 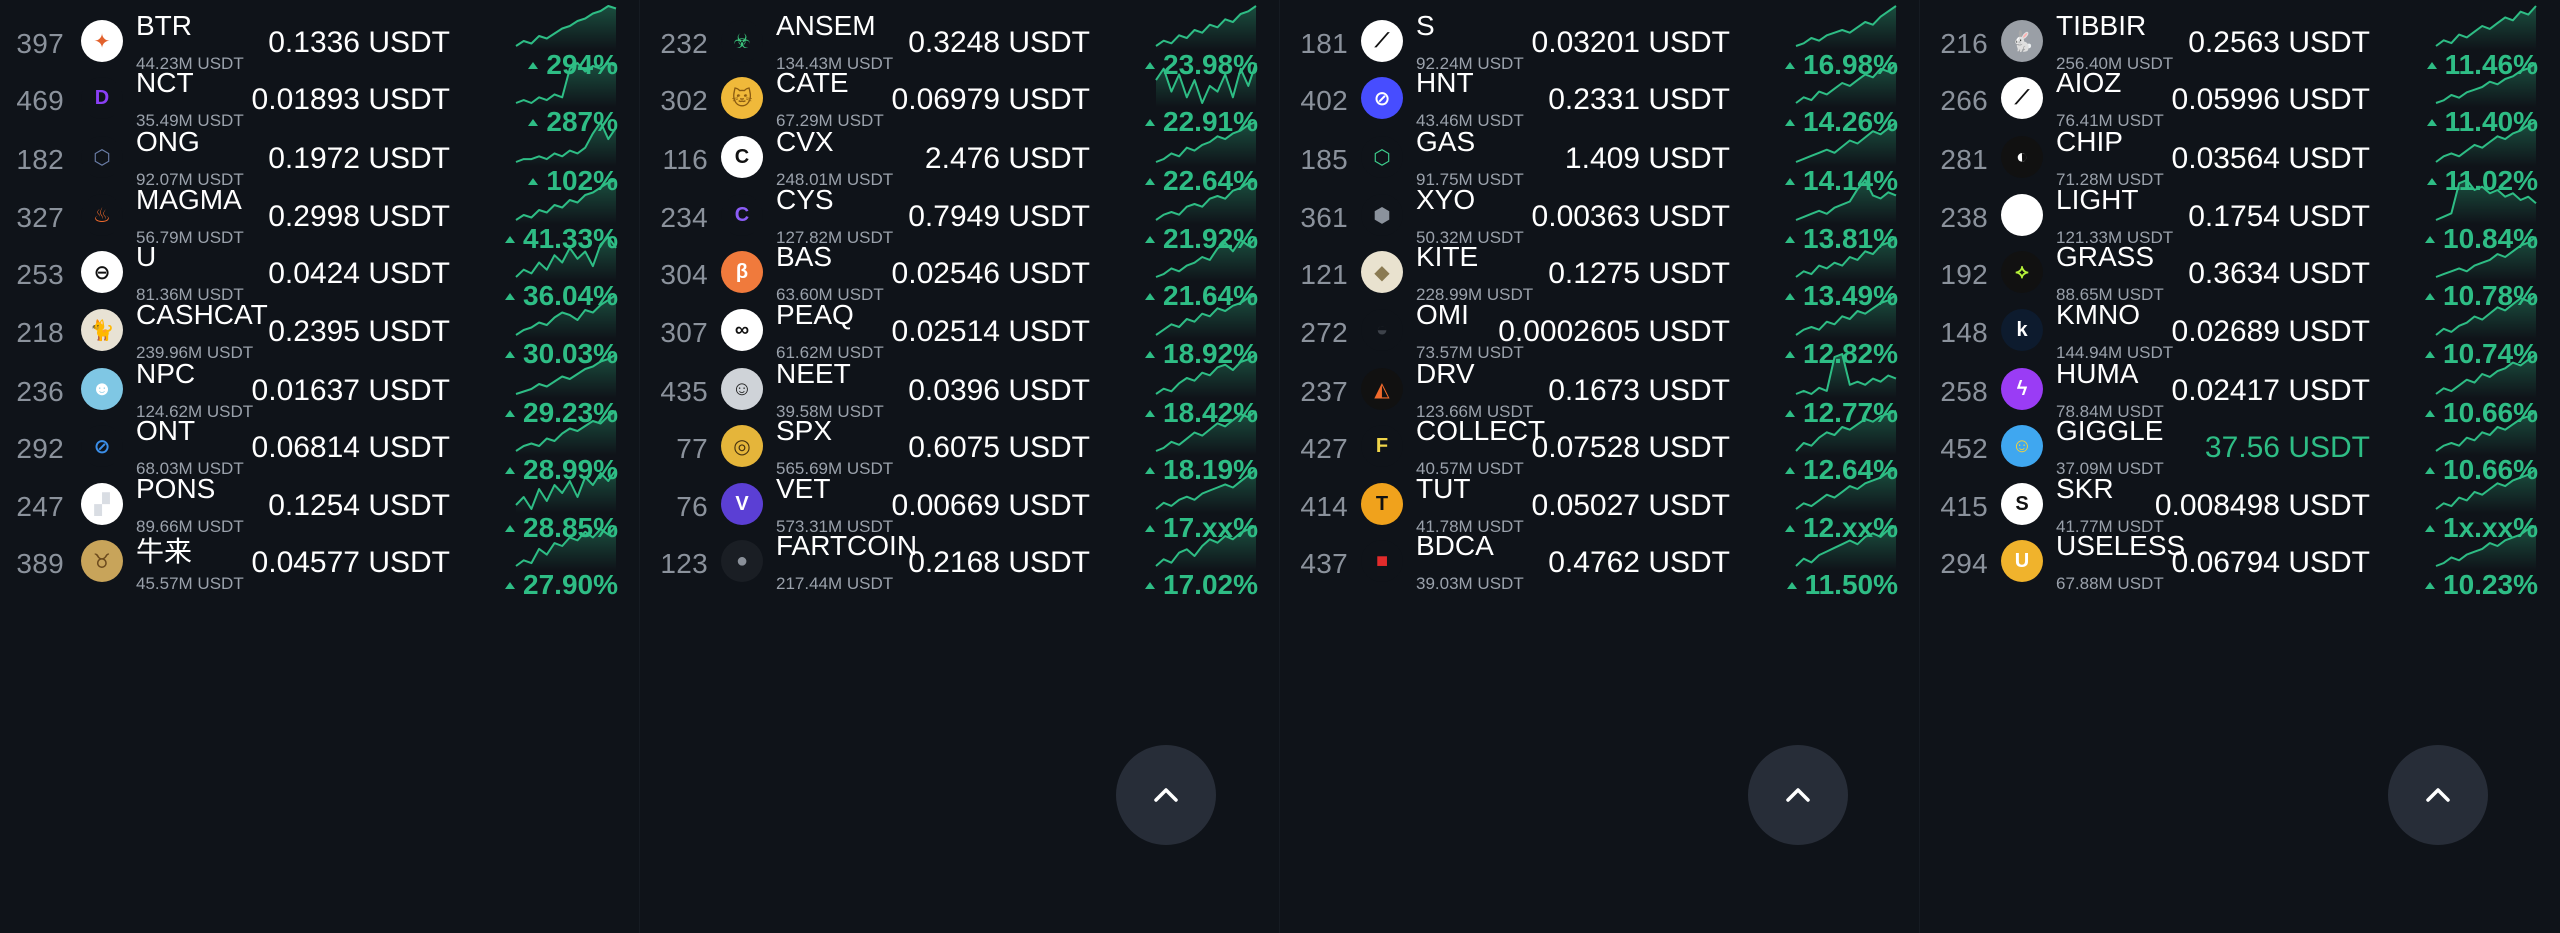 I want to click on coin-logo-icon: ✦, so click(x=102, y=41).